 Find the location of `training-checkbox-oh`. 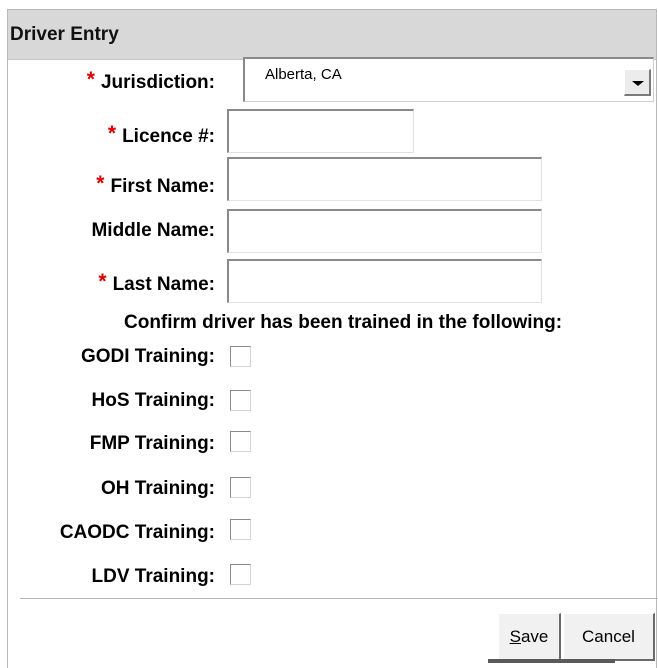

training-checkbox-oh is located at coordinates (240, 487).